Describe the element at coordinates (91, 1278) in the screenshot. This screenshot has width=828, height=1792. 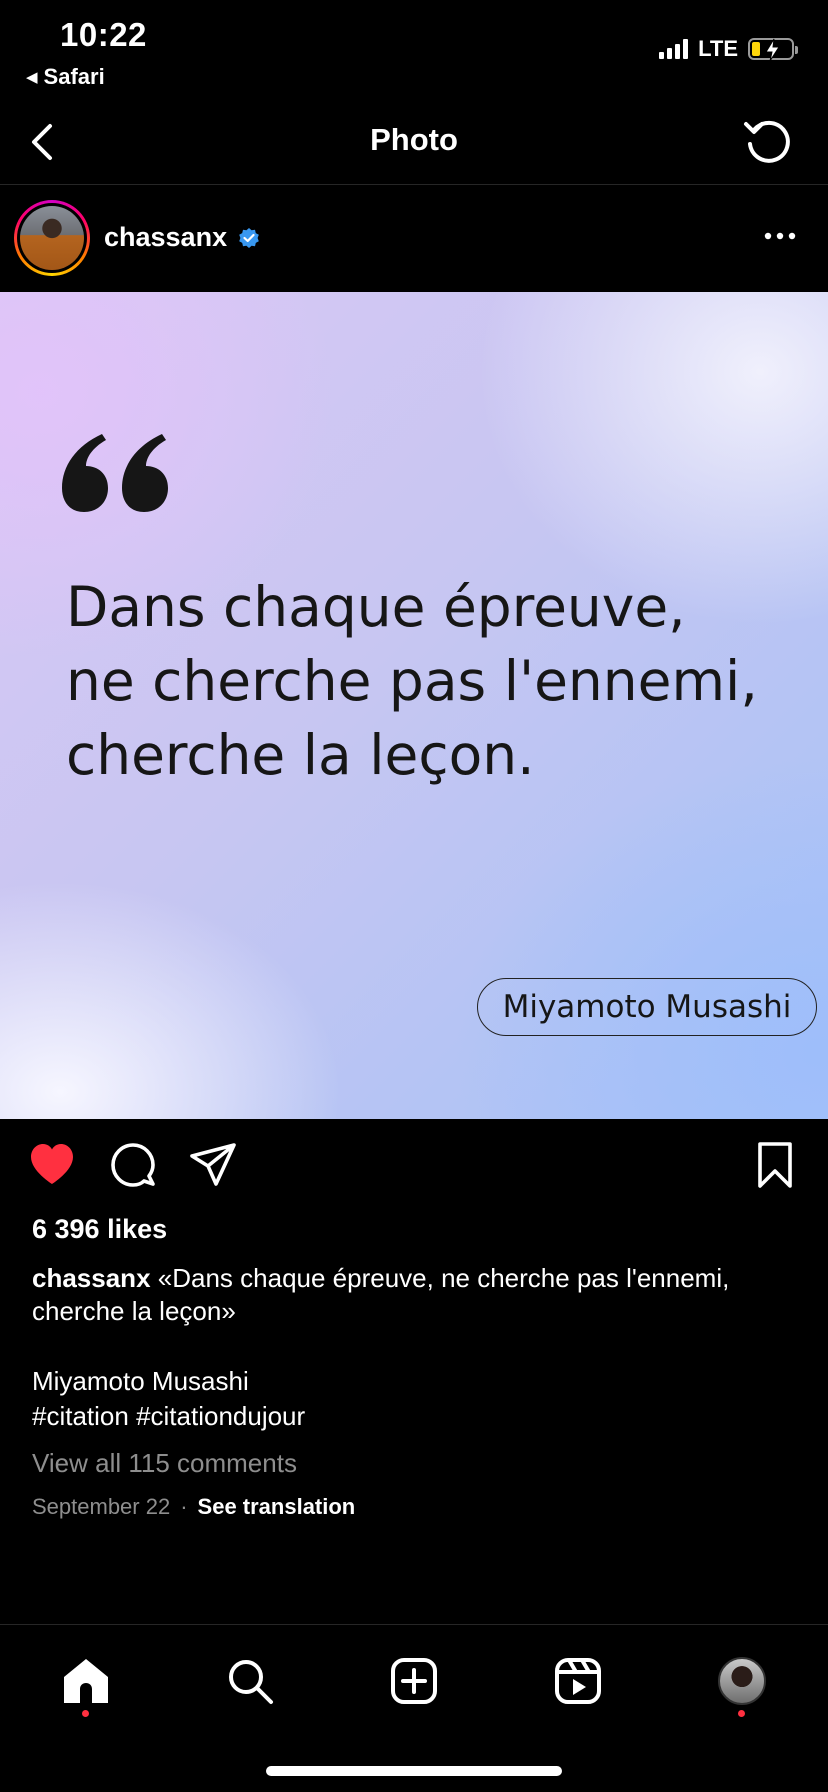
I see `caption-username: chassanx` at that location.